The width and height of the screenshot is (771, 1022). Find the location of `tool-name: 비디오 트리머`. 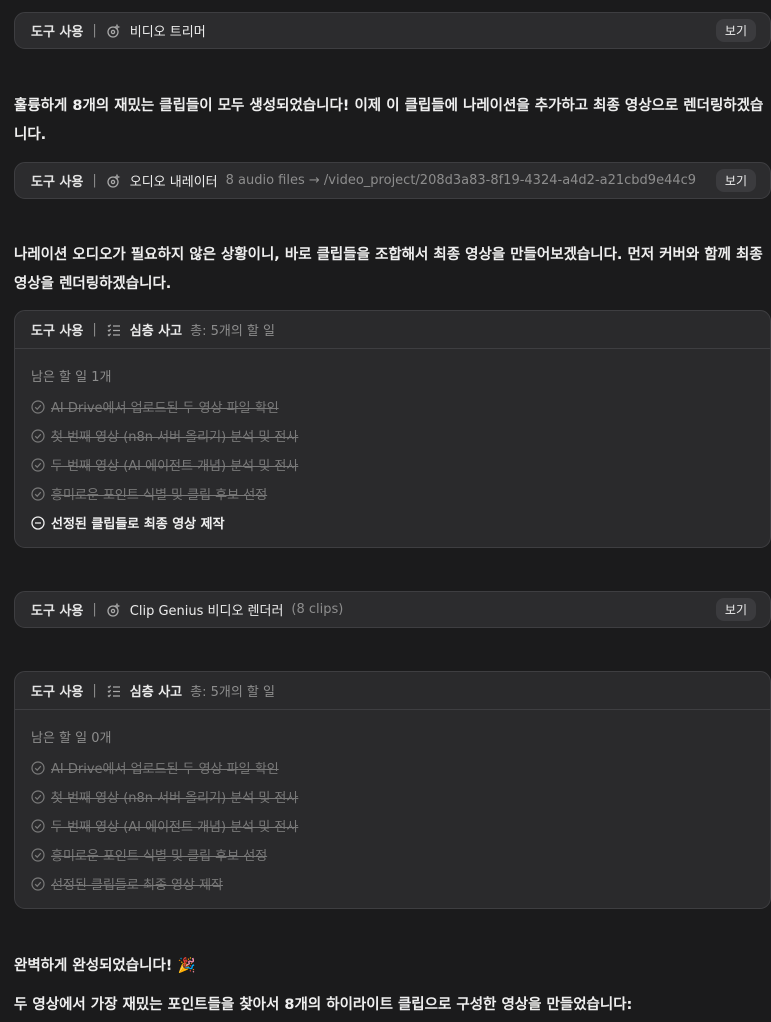

tool-name: 비디오 트리머 is located at coordinates (167, 32).